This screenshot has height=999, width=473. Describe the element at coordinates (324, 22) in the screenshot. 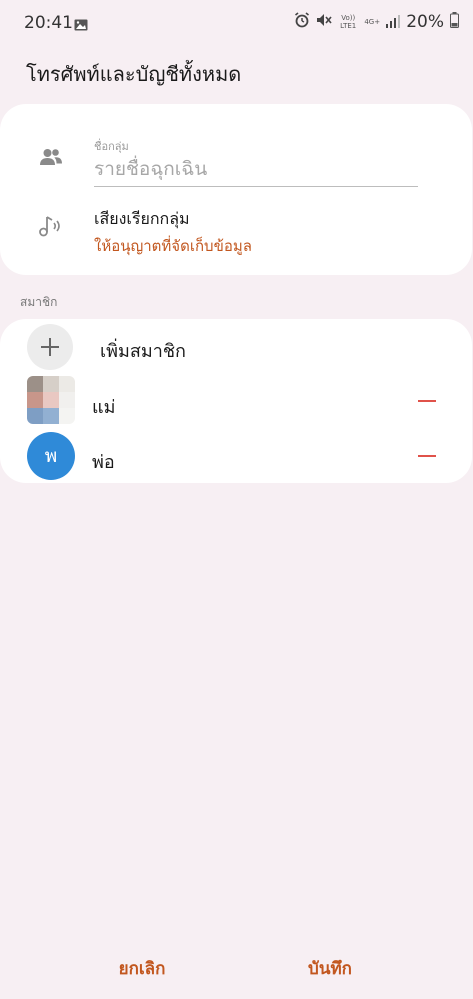

I see `mute-icon` at that location.